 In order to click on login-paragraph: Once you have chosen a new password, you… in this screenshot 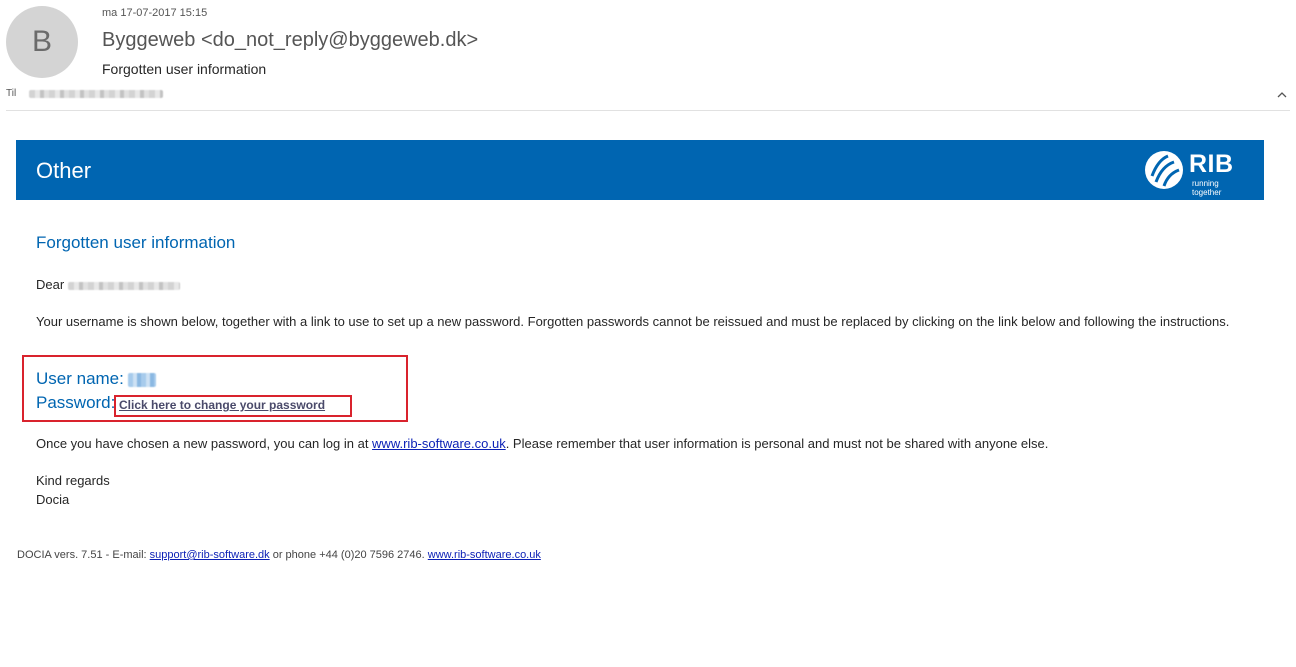, I will do `click(542, 443)`.